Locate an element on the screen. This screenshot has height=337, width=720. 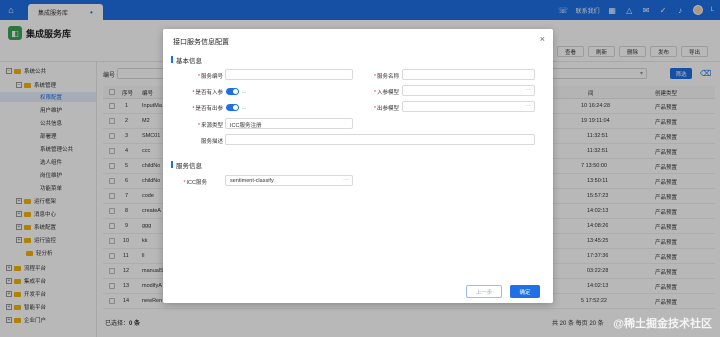
service-code-input is located at coordinates (289, 74).